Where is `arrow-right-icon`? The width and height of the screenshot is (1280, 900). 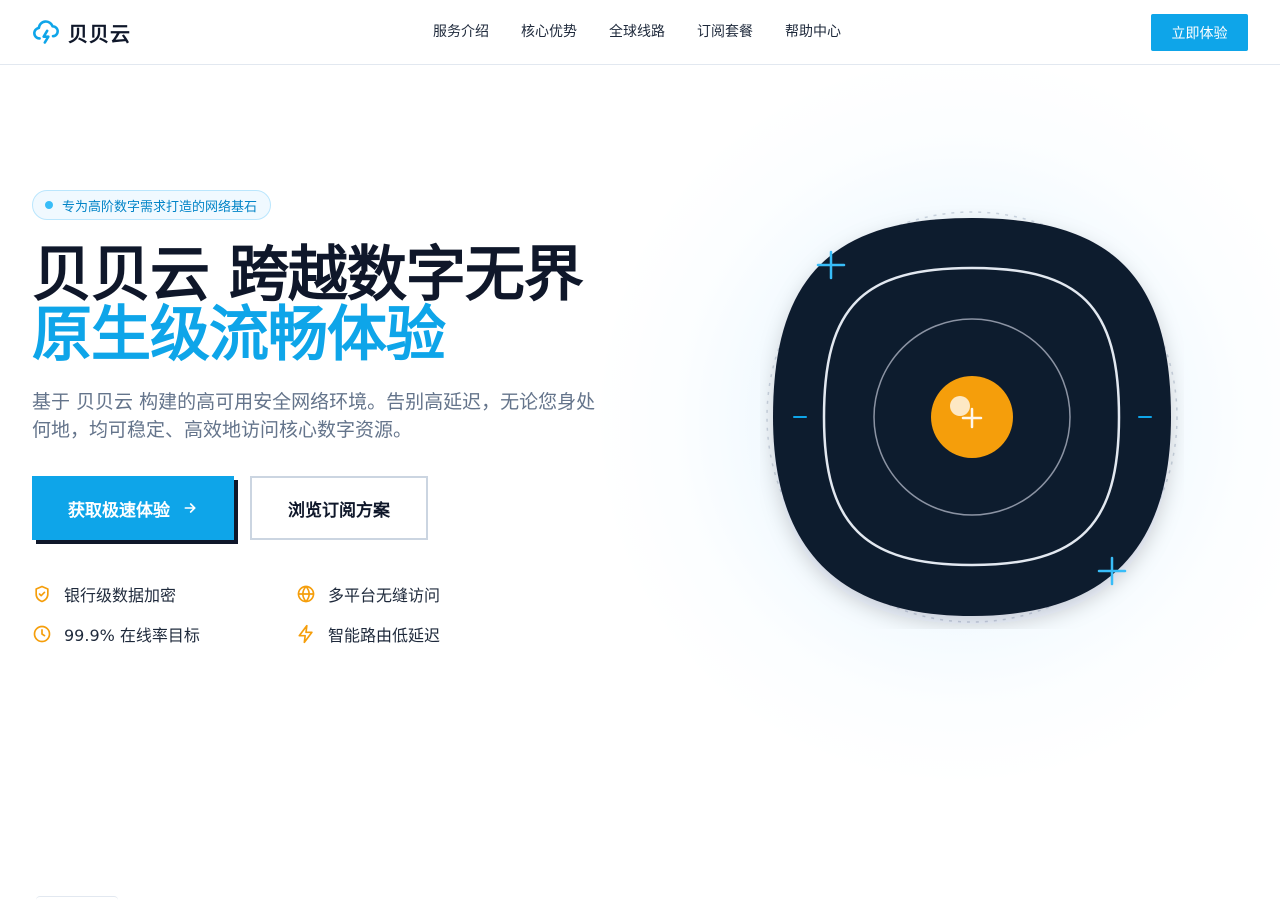 arrow-right-icon is located at coordinates (190, 508).